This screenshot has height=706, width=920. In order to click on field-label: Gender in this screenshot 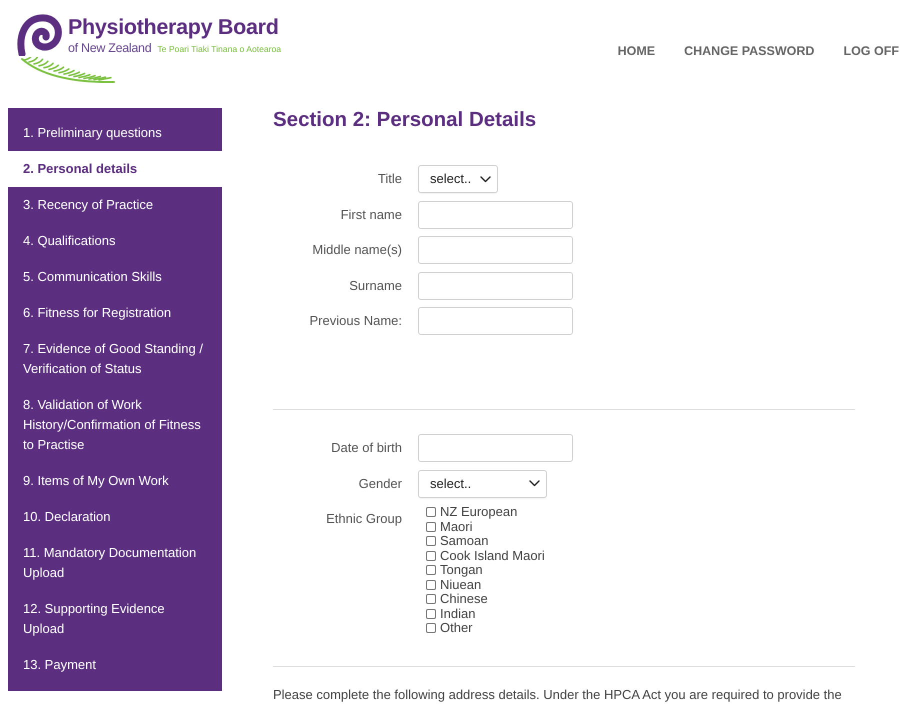, I will do `click(380, 483)`.